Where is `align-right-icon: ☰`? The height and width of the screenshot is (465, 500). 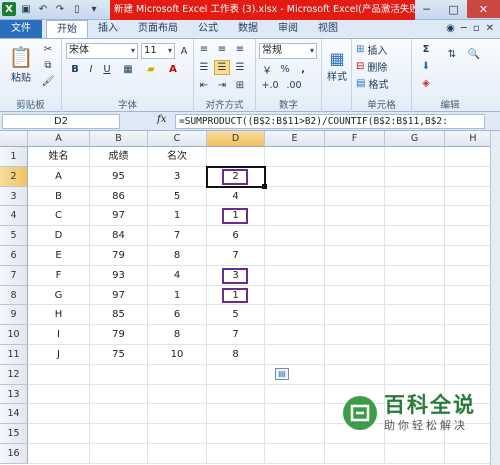
align-right-icon: ☰ is located at coordinates (240, 67).